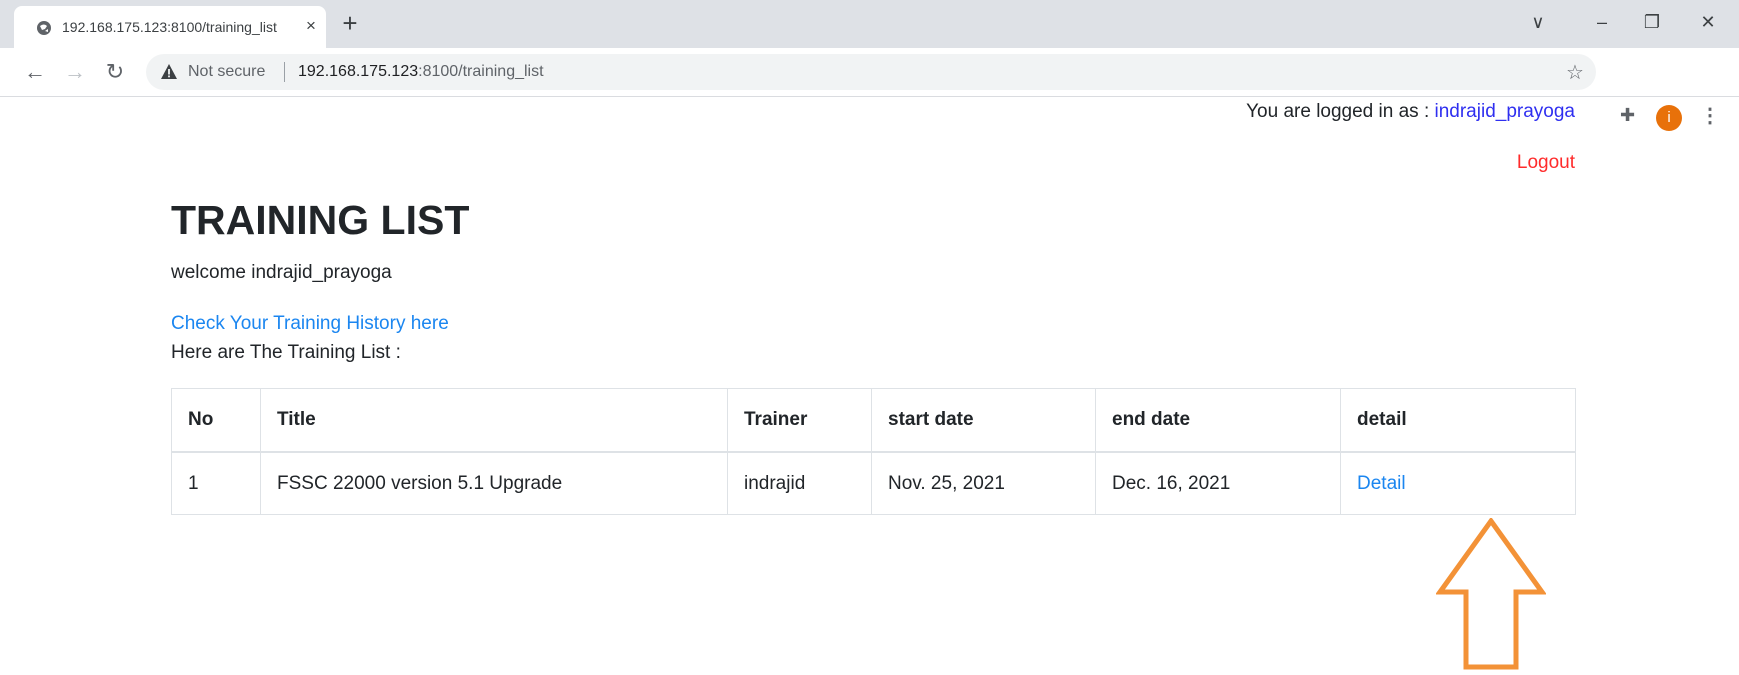 The height and width of the screenshot is (675, 1739). Describe the element at coordinates (1218, 420) in the screenshot. I see `column-header-end-date: end date` at that location.